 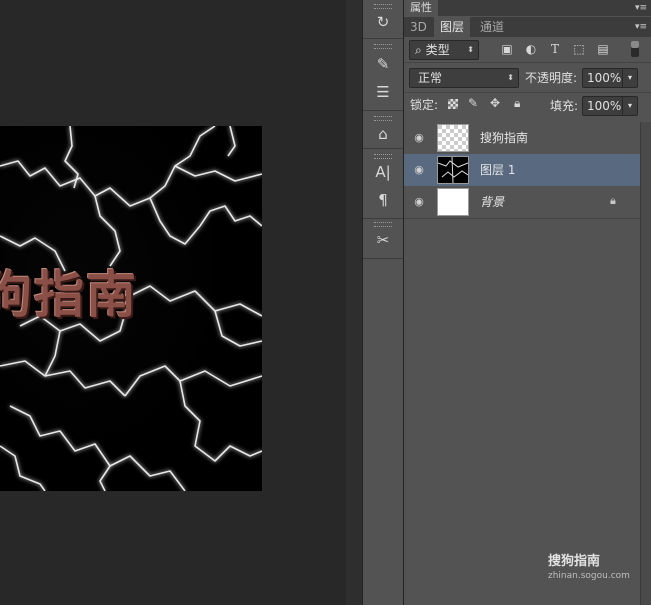 I want to click on tab-properties: 属性, so click(x=421, y=8).